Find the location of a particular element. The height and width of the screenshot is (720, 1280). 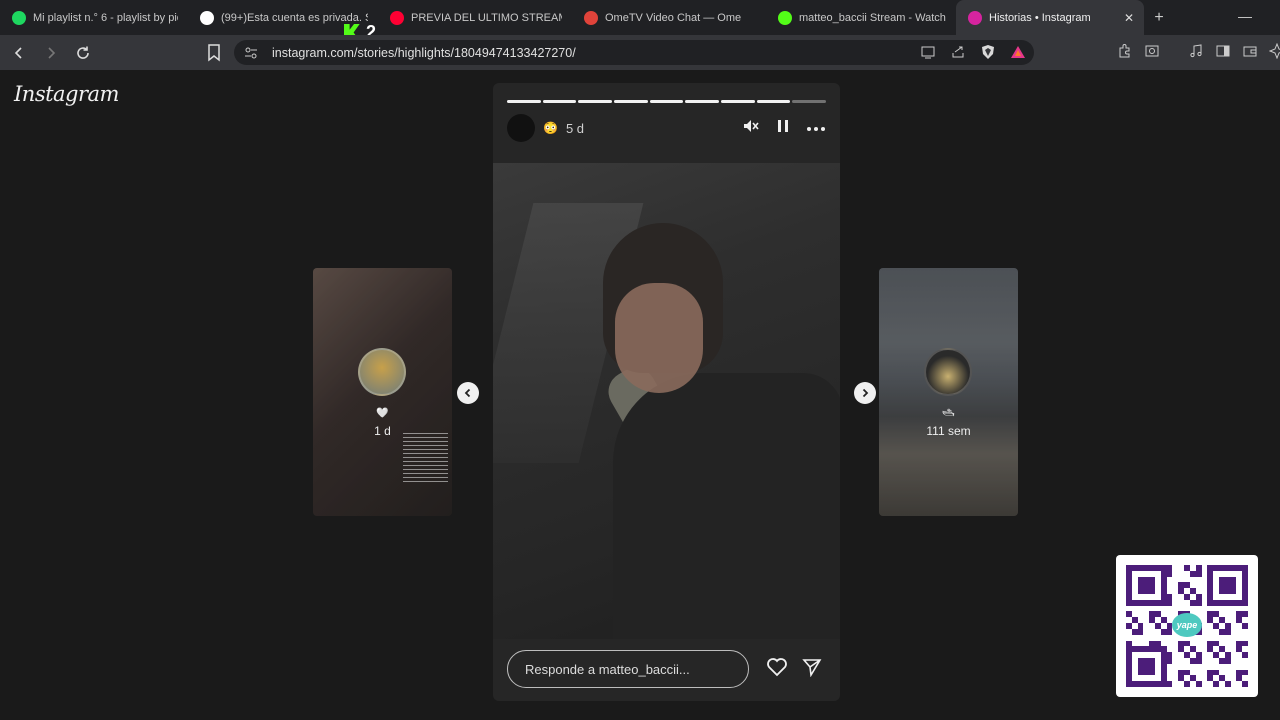

brave-shield-icon is located at coordinates (988, 52).